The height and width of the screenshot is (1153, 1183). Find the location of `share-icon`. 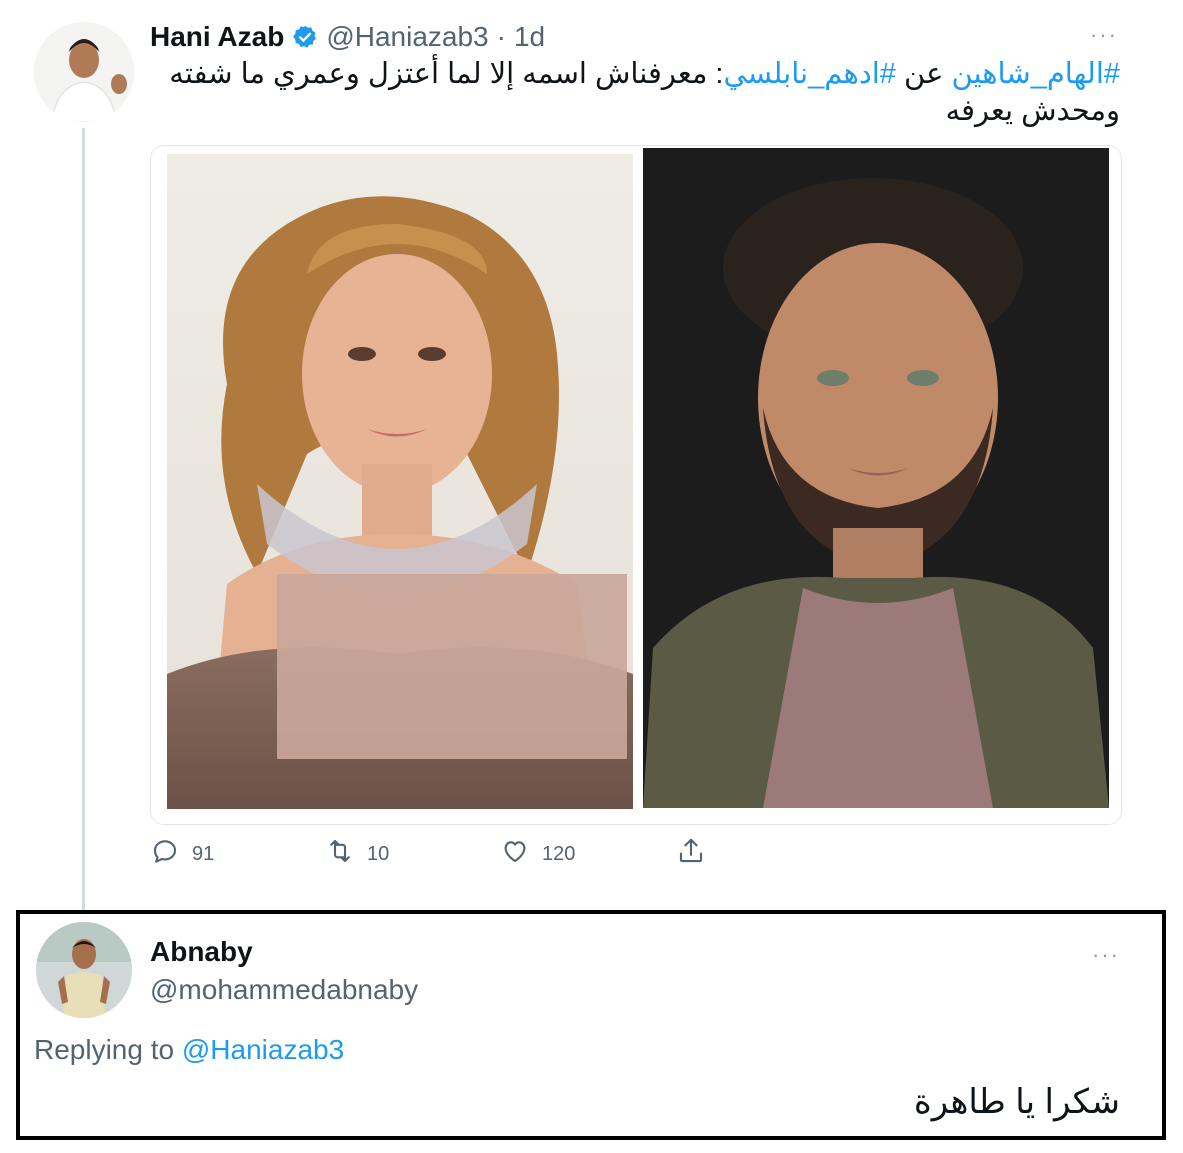

share-icon is located at coordinates (691, 854).